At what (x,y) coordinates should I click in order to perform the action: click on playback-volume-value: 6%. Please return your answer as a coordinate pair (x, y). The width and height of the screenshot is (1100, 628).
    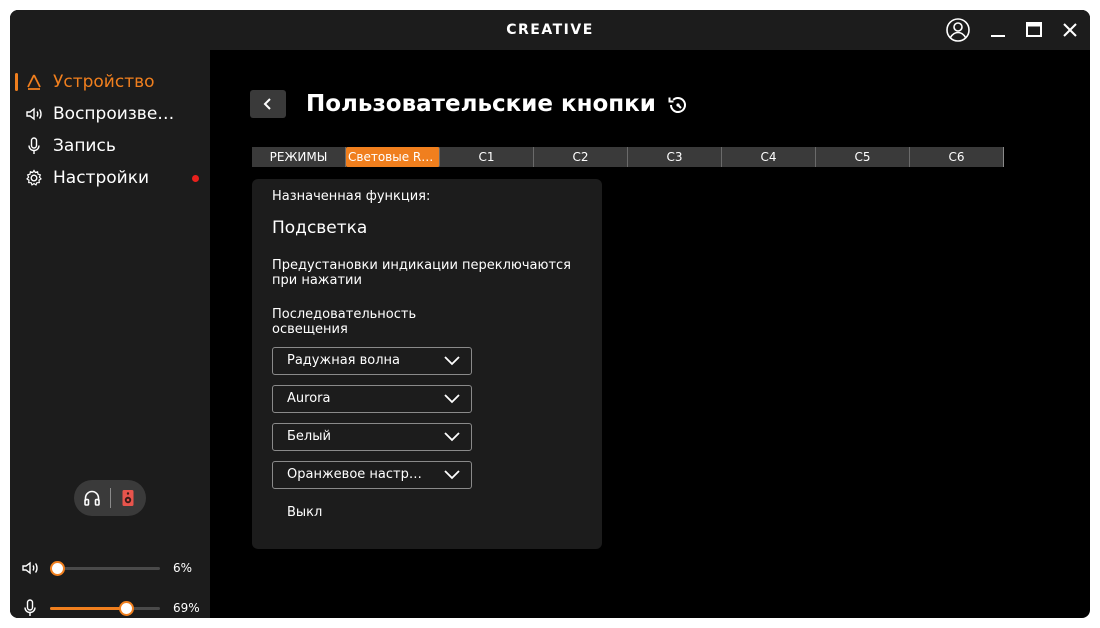
    Looking at the image, I should click on (183, 568).